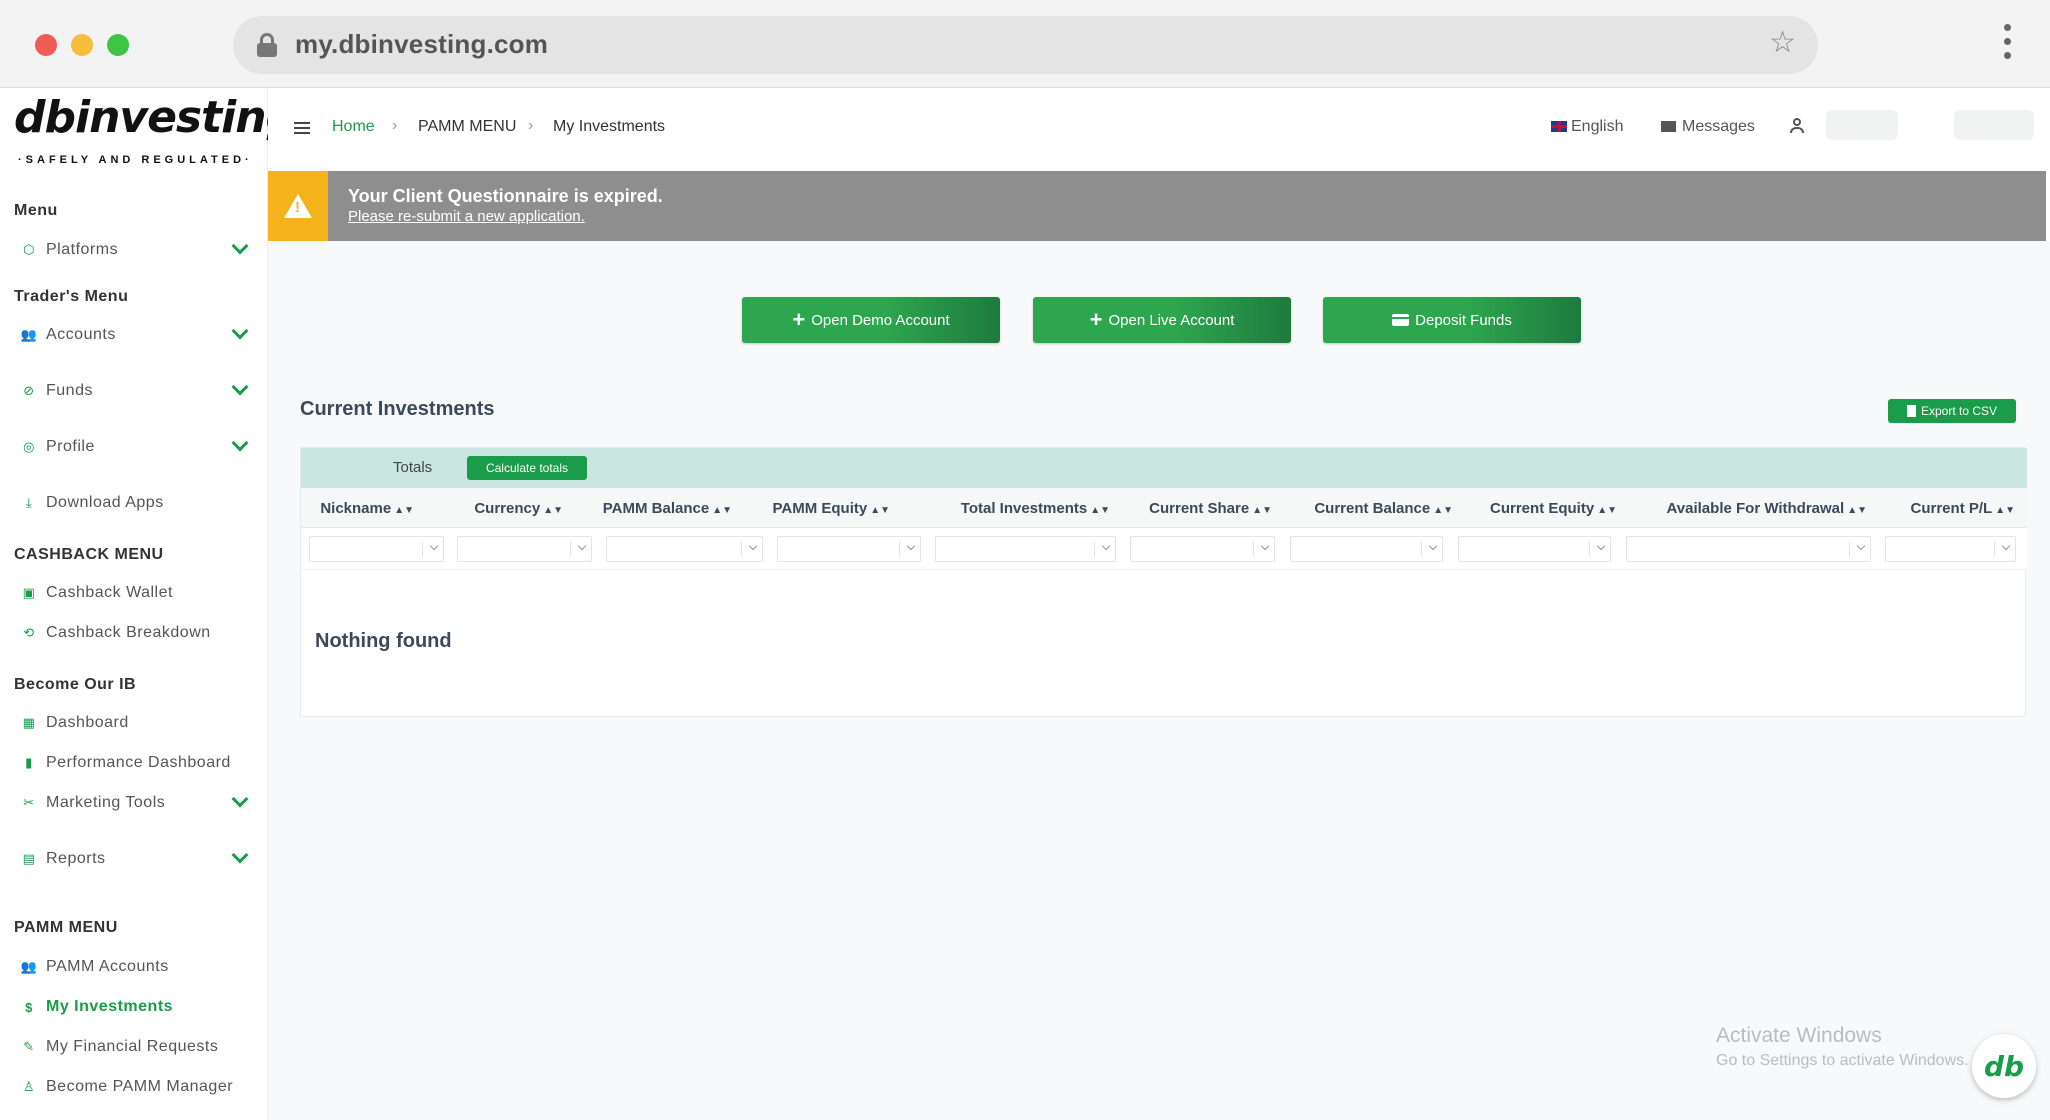 Image resolution: width=2050 pixels, height=1120 pixels. I want to click on open-demo-account-button: + Open Demo Account, so click(871, 320).